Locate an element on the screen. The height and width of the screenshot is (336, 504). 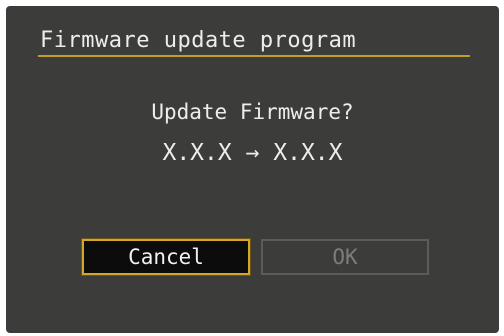
ok-button: OK is located at coordinates (345, 257).